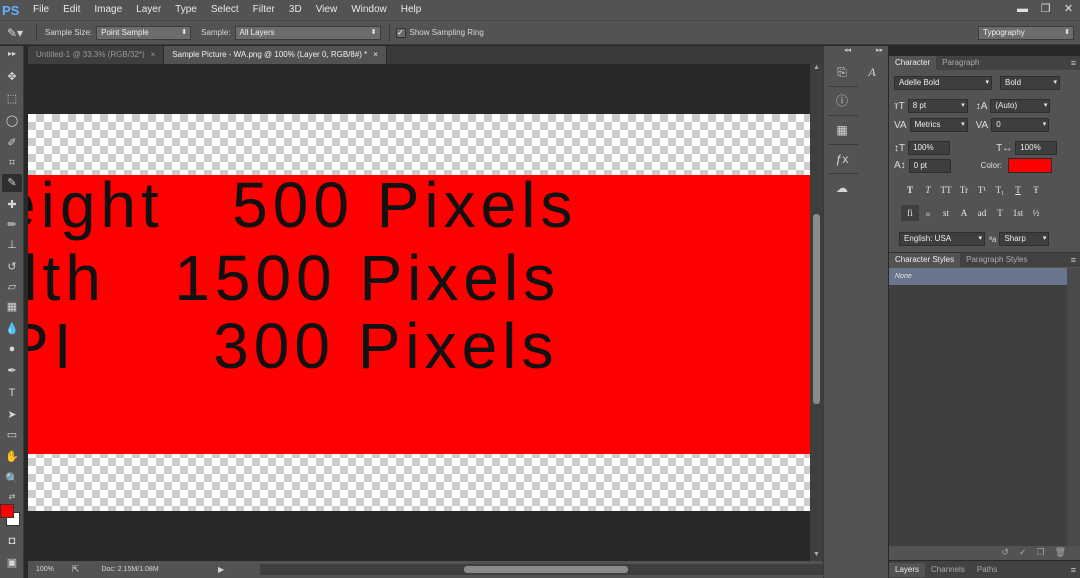 This screenshot has height=578, width=1080. I want to click on collapse-dock-icon-2: ▸▸, so click(879, 50).